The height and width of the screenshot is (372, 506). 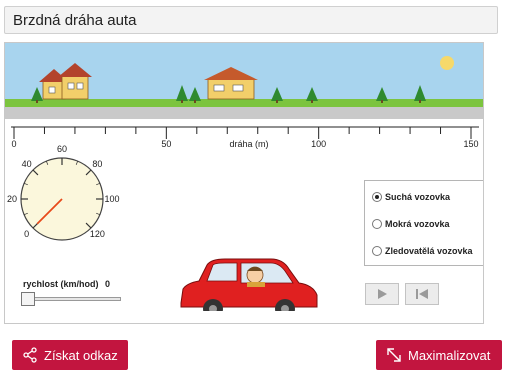 I want to click on play-icon, so click(x=382, y=294).